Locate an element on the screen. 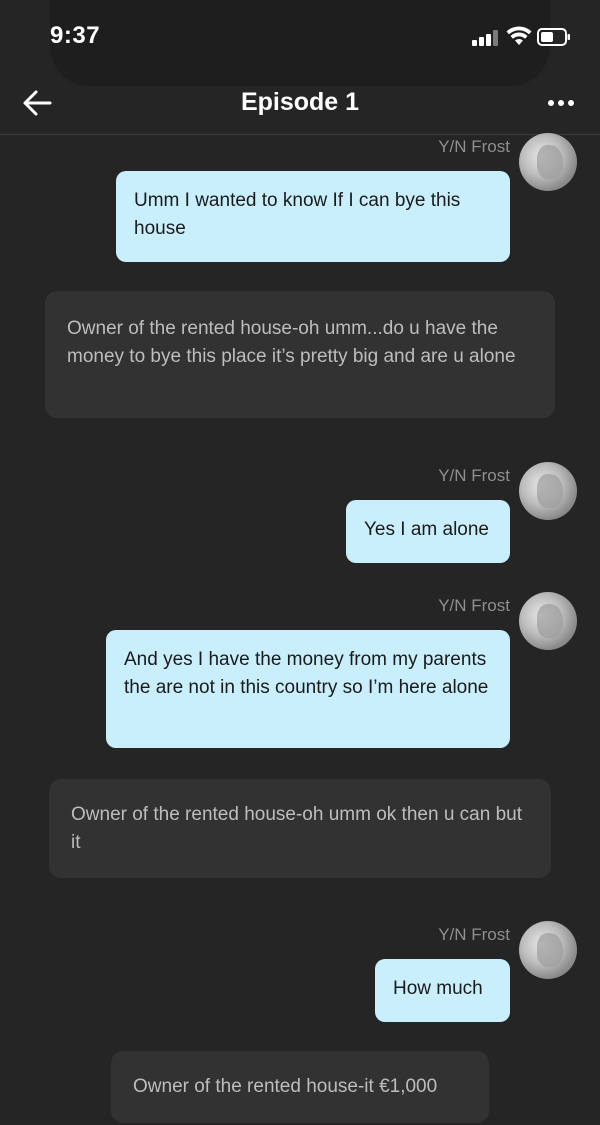  status-time: 9:37 is located at coordinates (75, 35).